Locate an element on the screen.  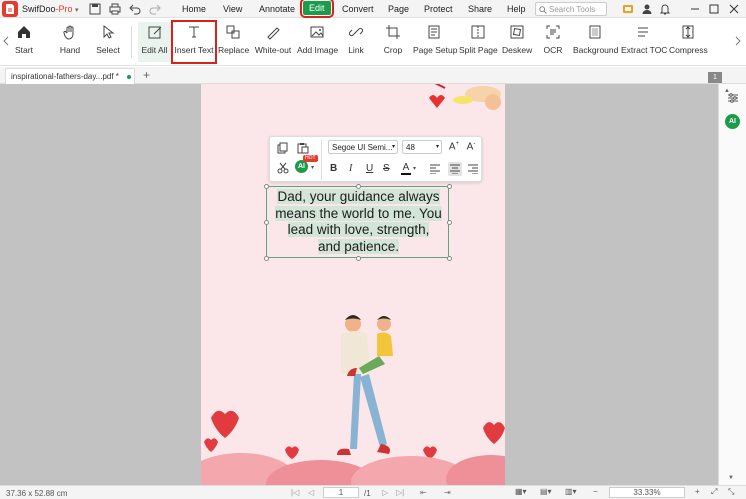
add-image-tool: Add Image is located at coordinates (317, 42).